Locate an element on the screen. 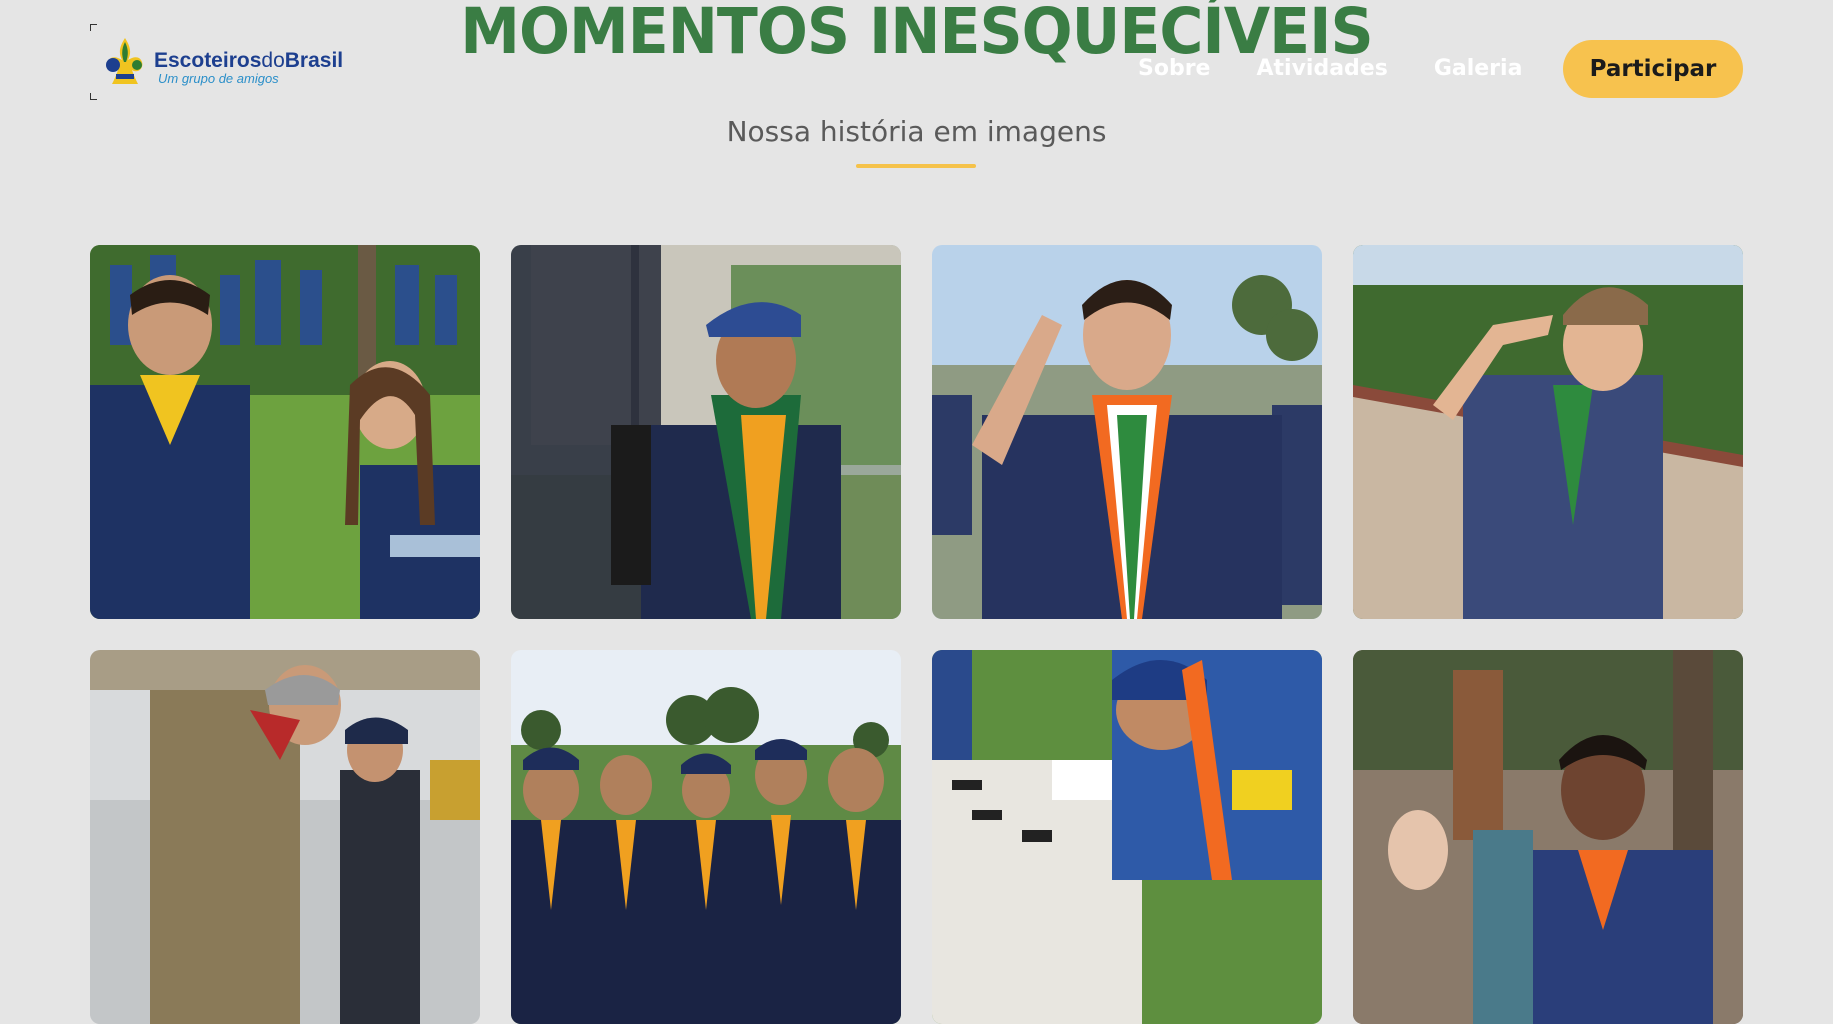 The height and width of the screenshot is (1024, 1833). photo-scout-cap-smiling is located at coordinates (706, 432).